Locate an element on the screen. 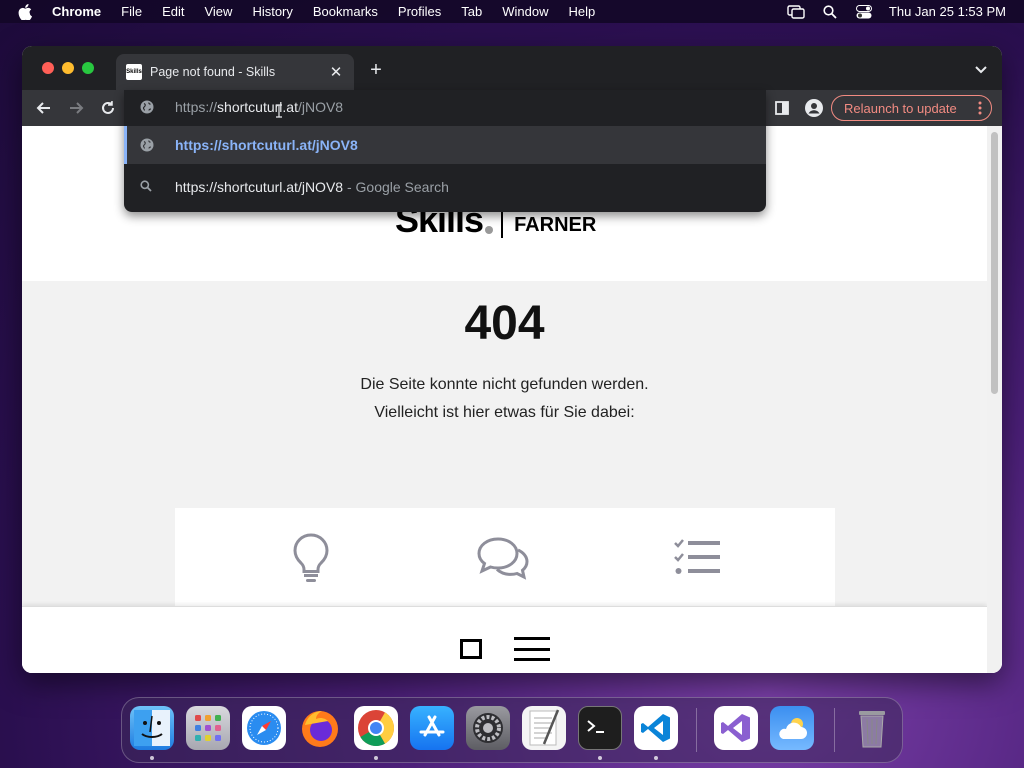 The image size is (1024, 768). page-scrollbar is located at coordinates (994, 399).